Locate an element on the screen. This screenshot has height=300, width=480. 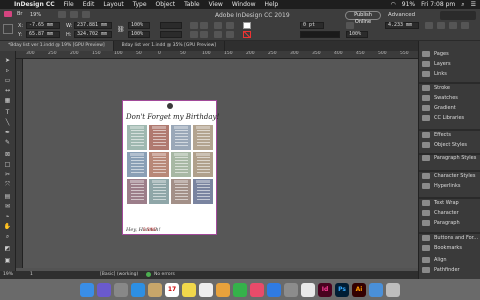
indesign-icon: Id is located at coordinates (325, 289).